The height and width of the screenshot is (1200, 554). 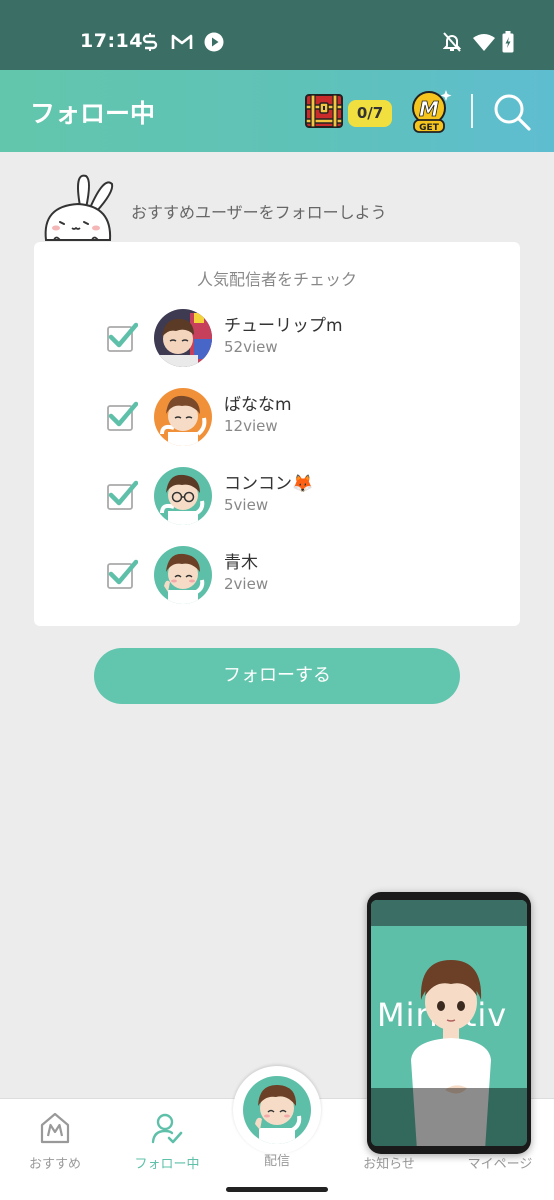 I want to click on preview-topbar, so click(x=449, y=913).